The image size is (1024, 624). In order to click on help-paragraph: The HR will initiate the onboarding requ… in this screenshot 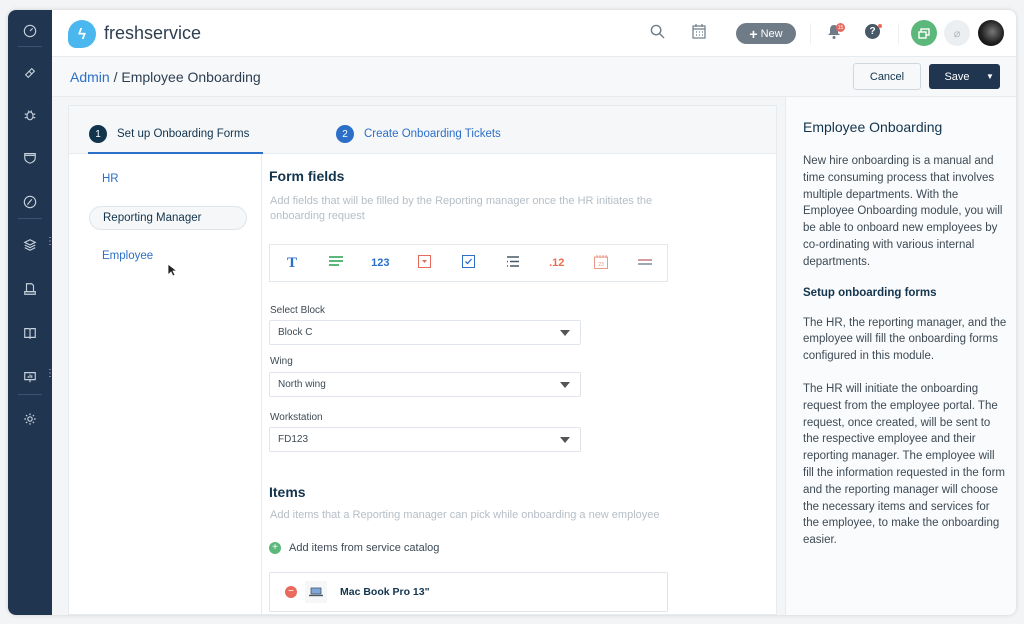, I will do `click(904, 464)`.